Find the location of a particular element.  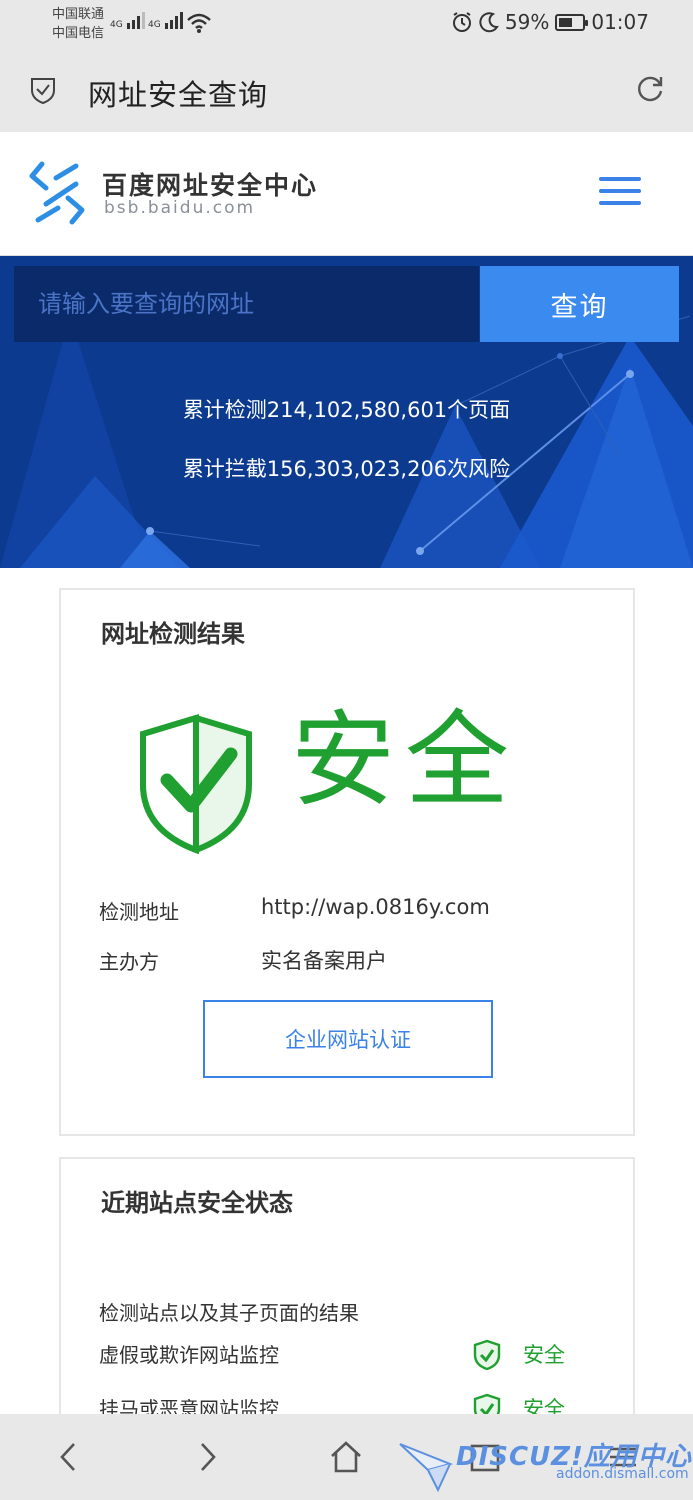

status-safe-fraud: 安全 is located at coordinates (544, 1355).